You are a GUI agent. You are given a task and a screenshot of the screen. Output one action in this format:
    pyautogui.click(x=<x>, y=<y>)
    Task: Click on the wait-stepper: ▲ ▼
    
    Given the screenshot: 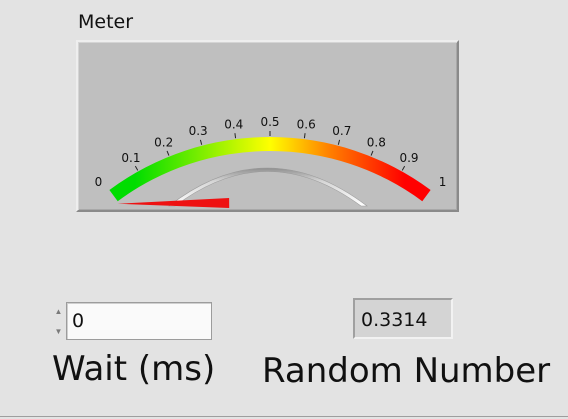 What is the action you would take?
    pyautogui.click(x=58, y=321)
    